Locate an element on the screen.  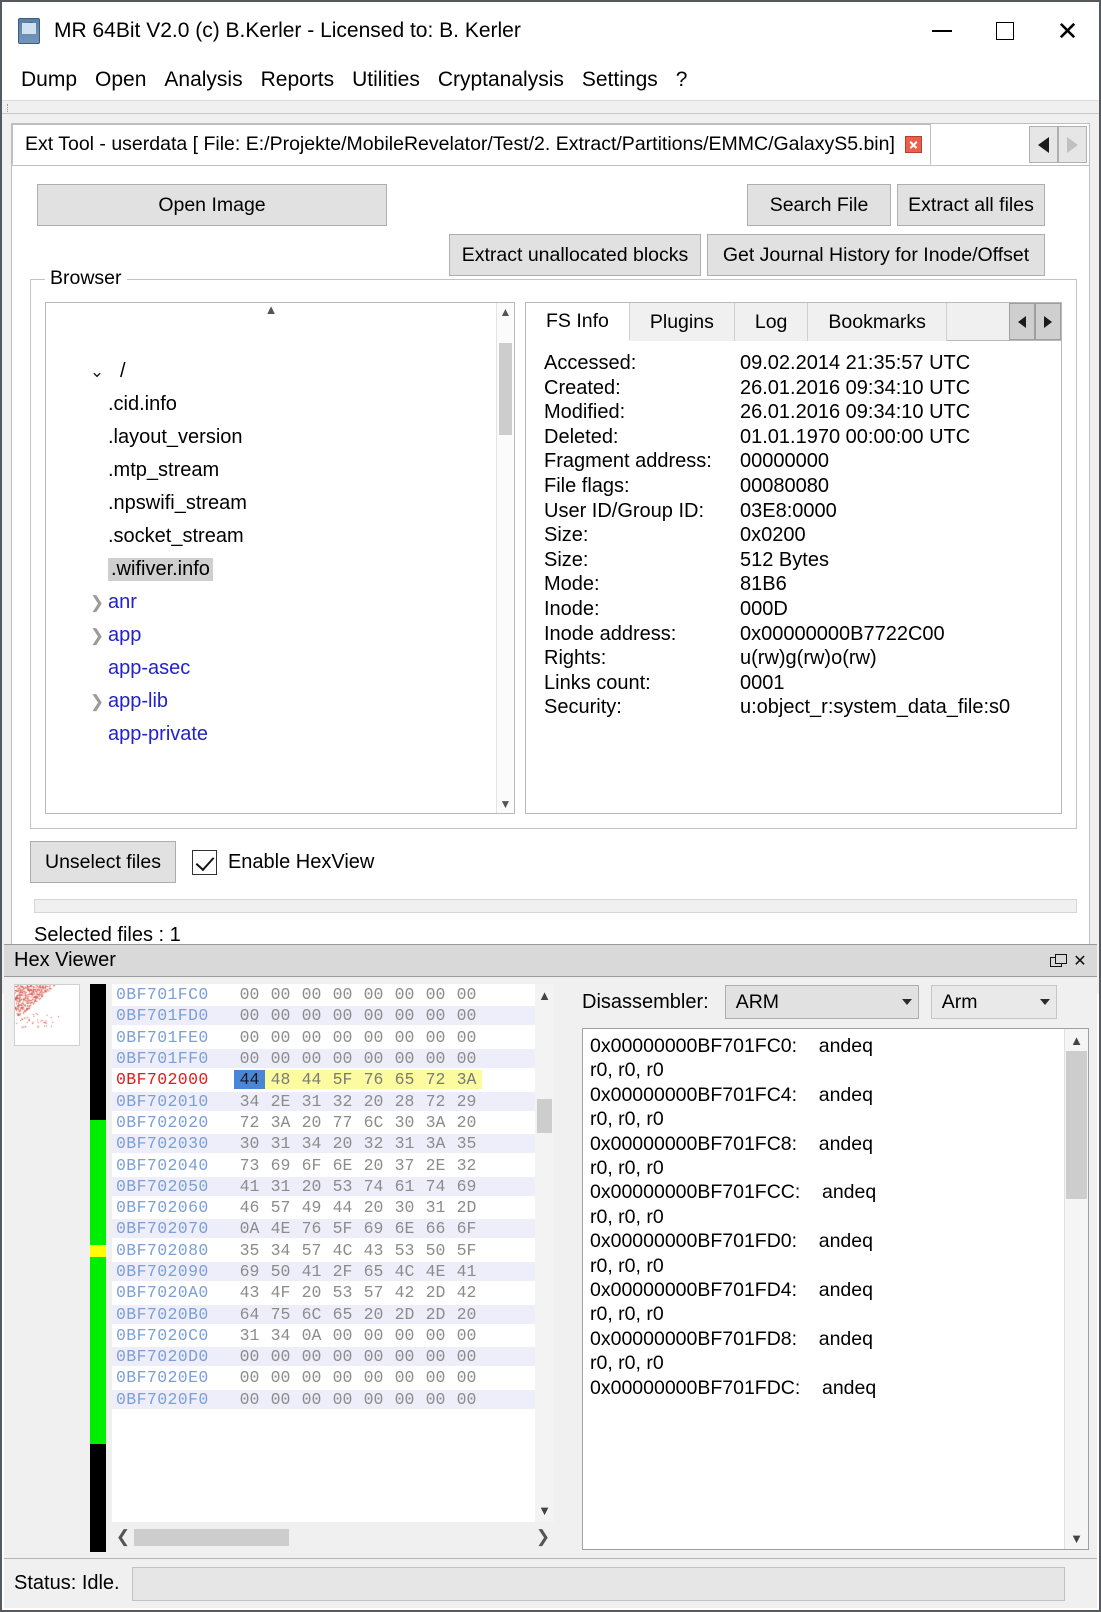
hex-byte: 6F is located at coordinates (311, 1165).